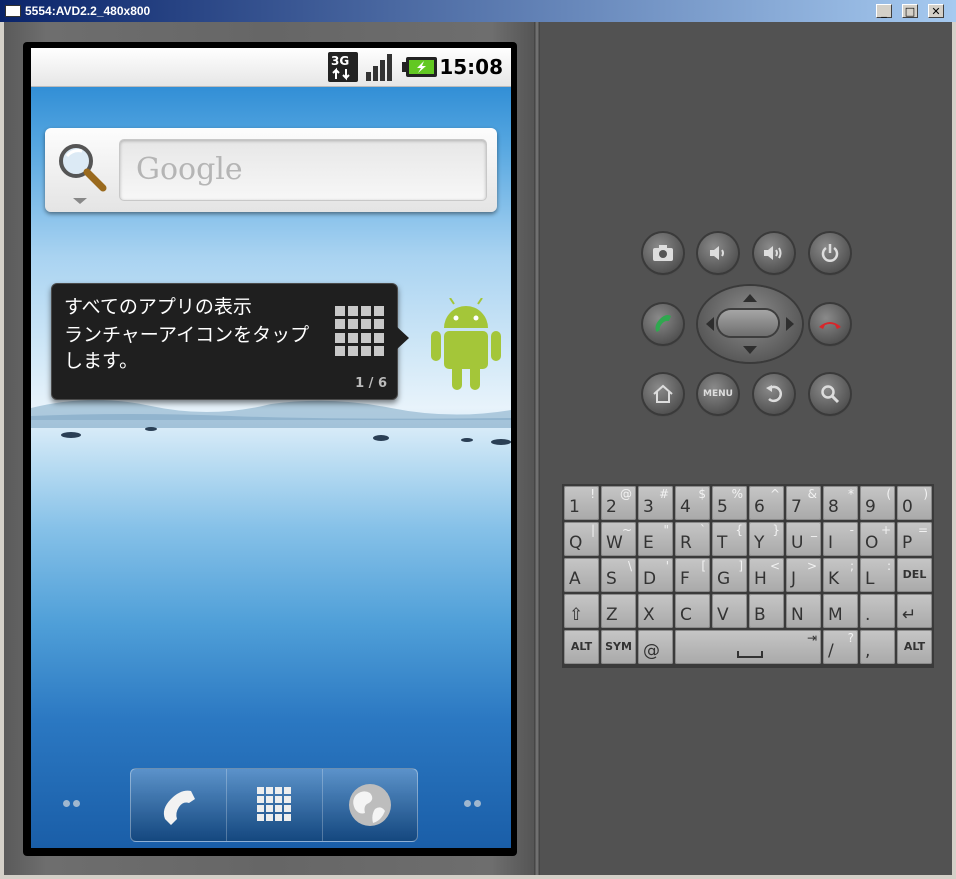 Image resolution: width=956 pixels, height=879 pixels. Describe the element at coordinates (877, 647) in the screenshot. I see `key-comma: ,` at that location.